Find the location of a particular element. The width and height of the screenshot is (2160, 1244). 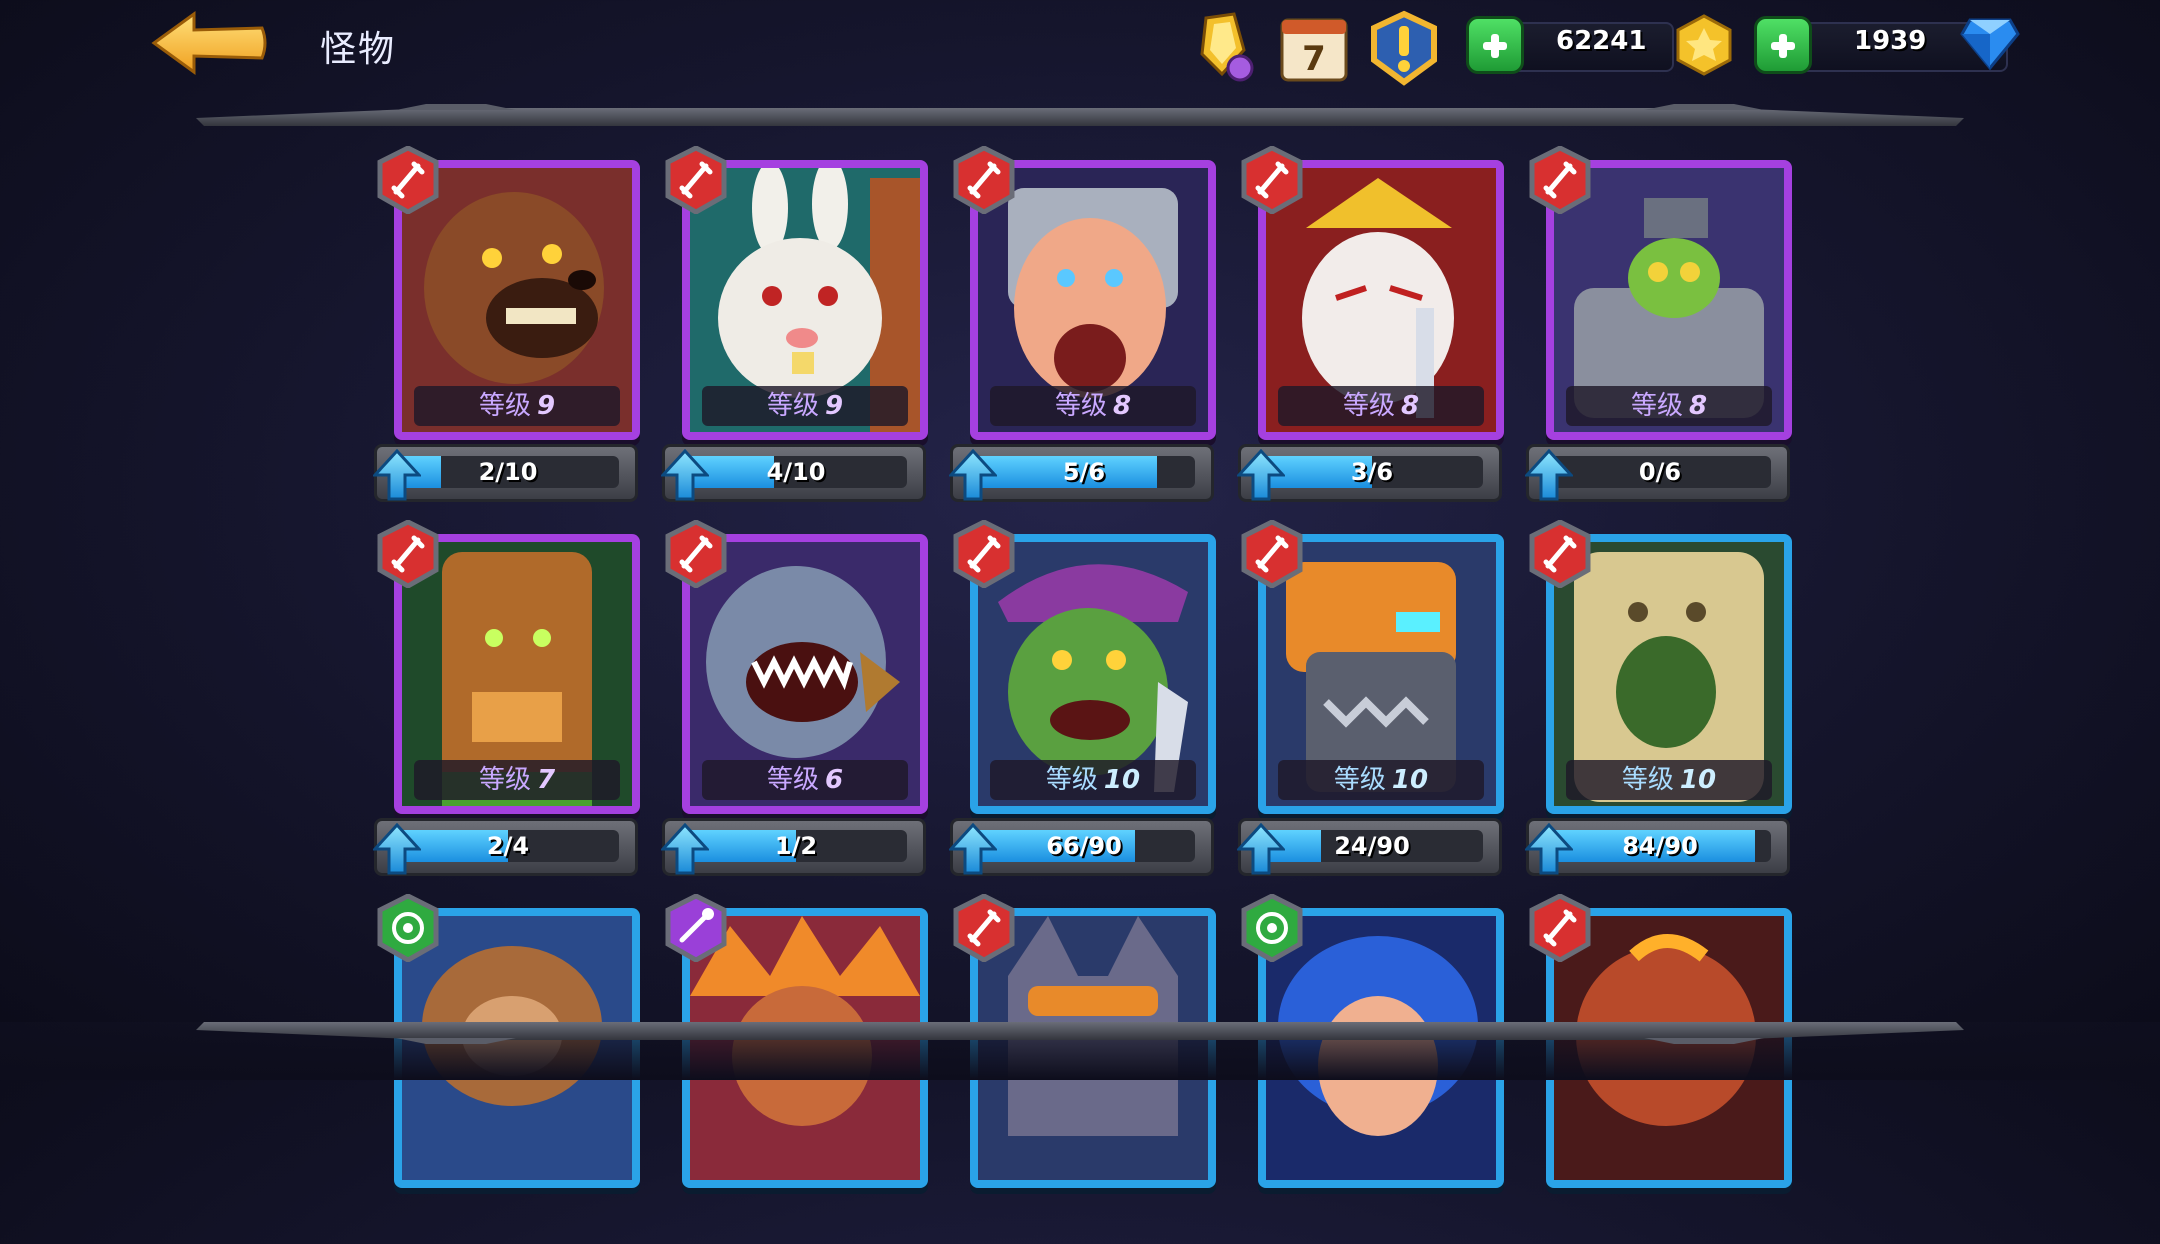

progress-text: 3/6 is located at coordinates (1372, 472).